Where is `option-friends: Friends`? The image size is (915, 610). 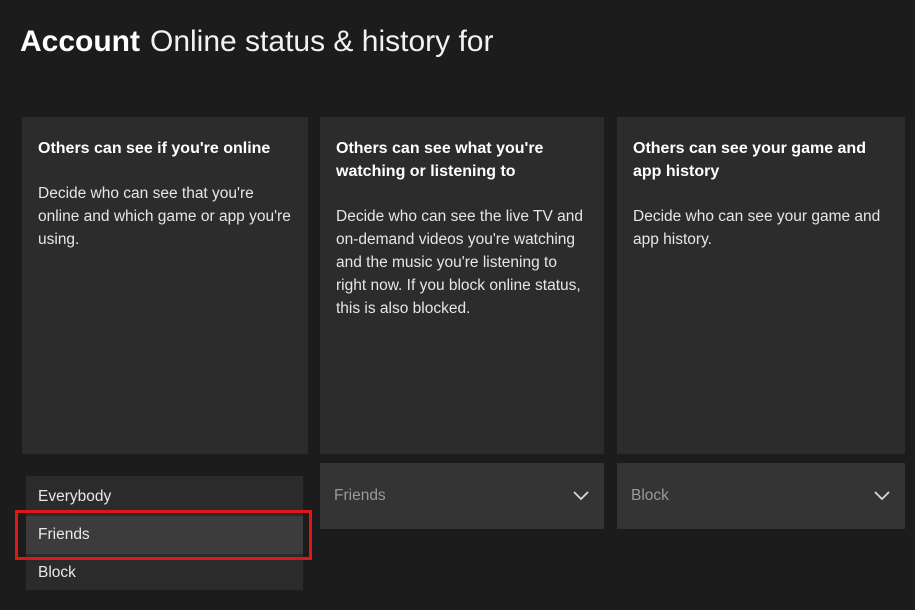
option-friends: Friends is located at coordinates (164, 535).